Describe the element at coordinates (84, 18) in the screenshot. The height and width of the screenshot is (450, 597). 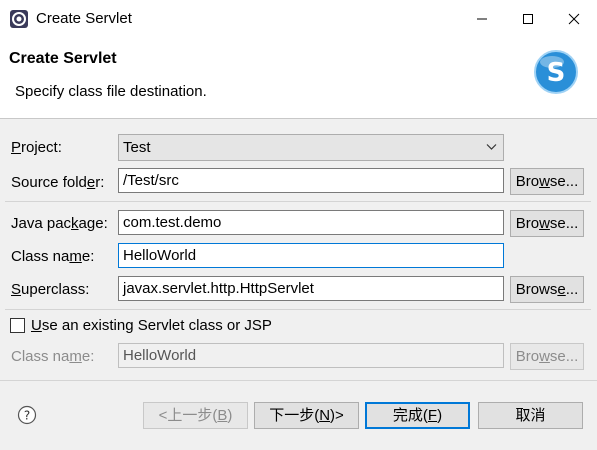
I see `window-title: Create Servlet` at that location.